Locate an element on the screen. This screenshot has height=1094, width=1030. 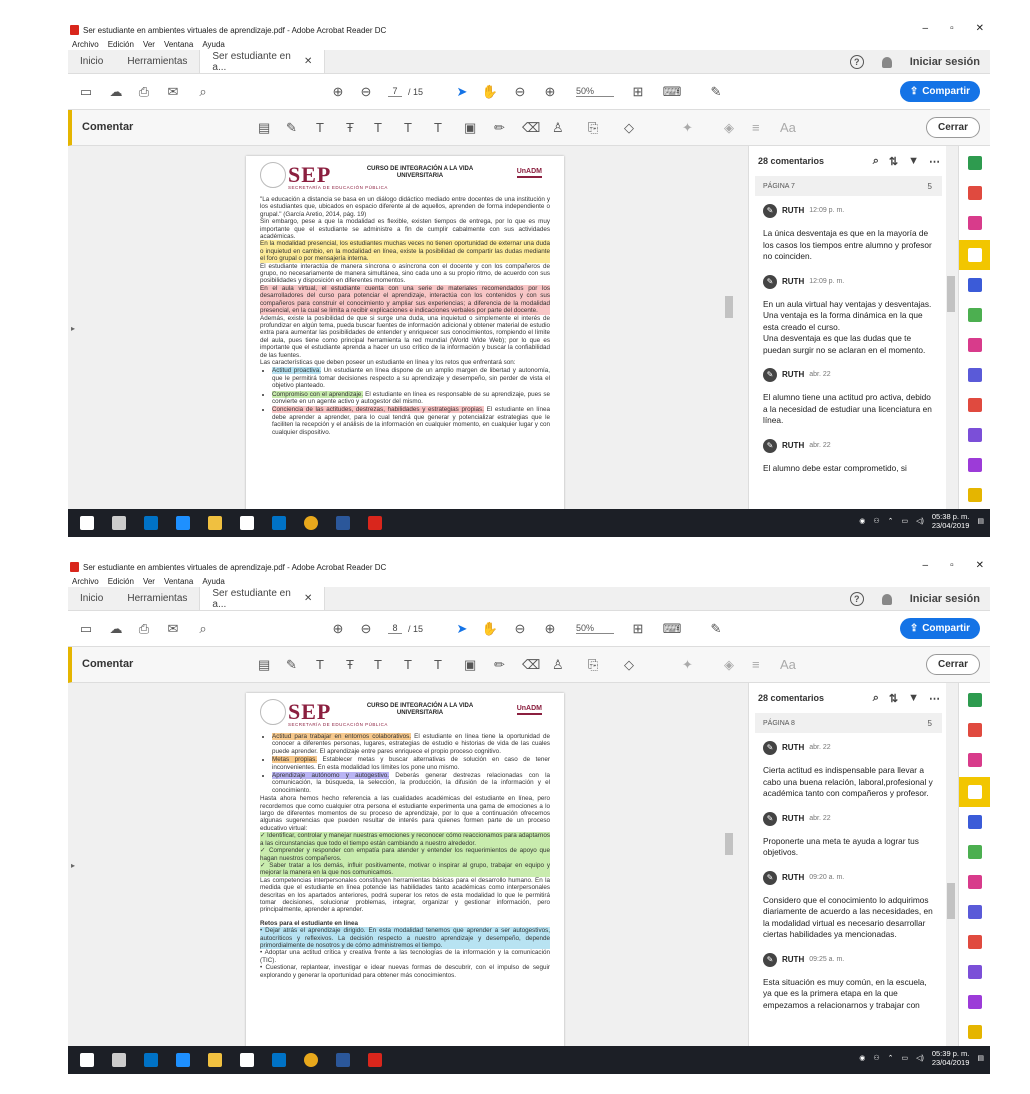
tab-tools: Herramientas is located at coordinates (157, 598).